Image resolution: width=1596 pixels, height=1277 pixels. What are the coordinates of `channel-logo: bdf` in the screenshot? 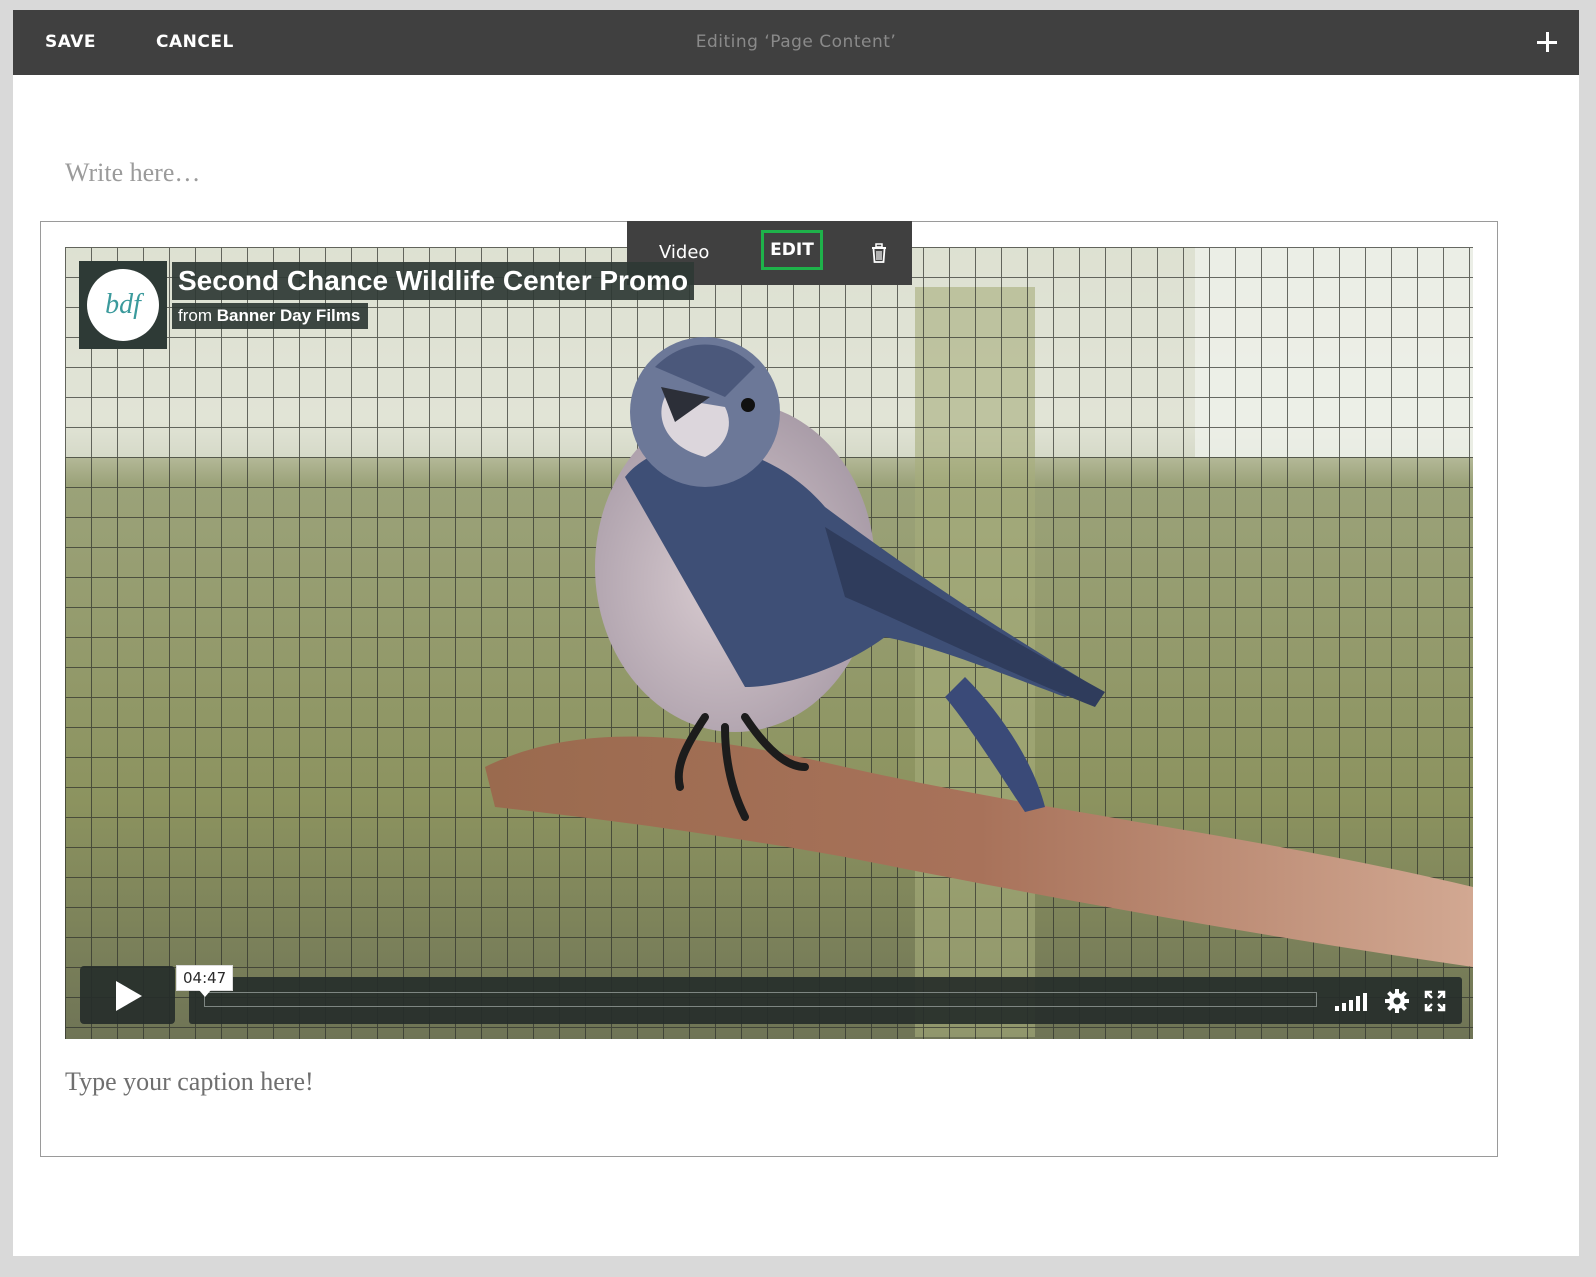 It's located at (123, 305).